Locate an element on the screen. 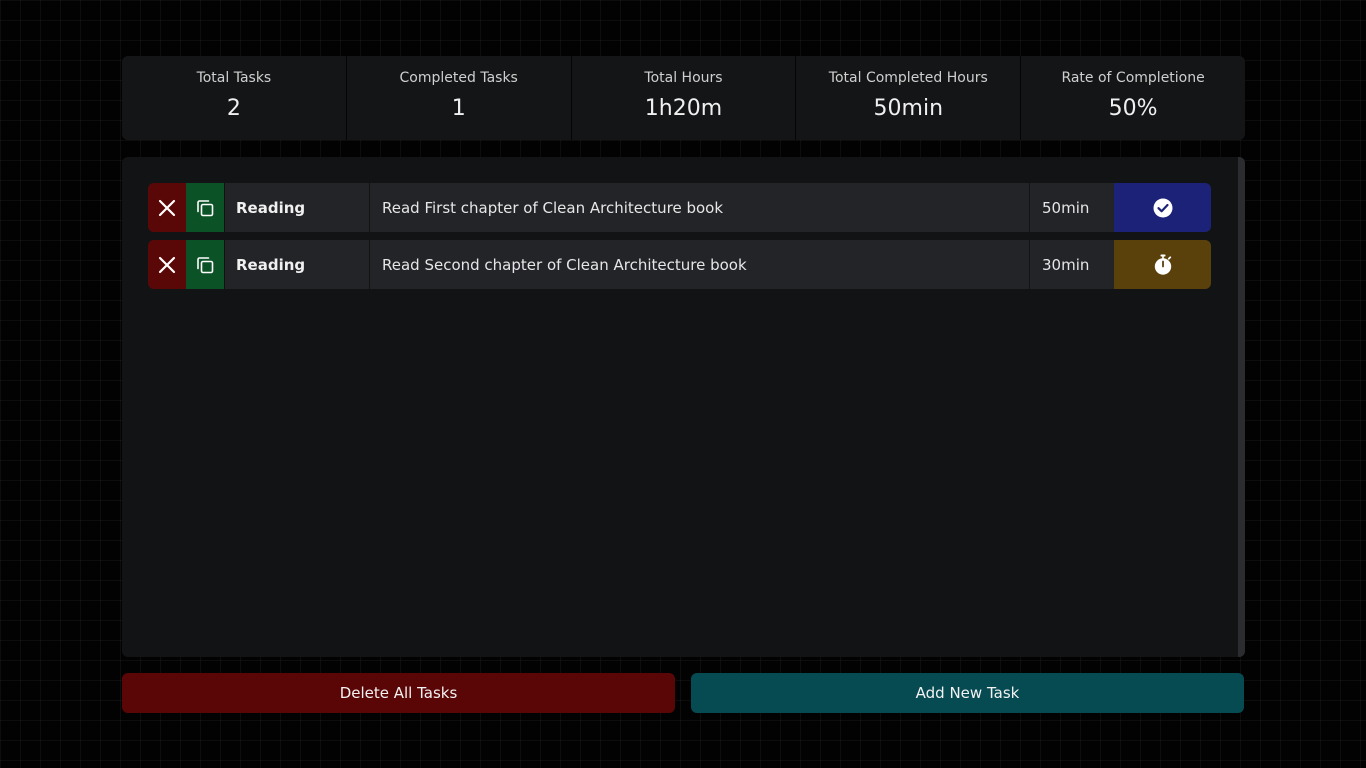  stat-total-completed-hours: Total Completed Hours 50min is located at coordinates (909, 98).